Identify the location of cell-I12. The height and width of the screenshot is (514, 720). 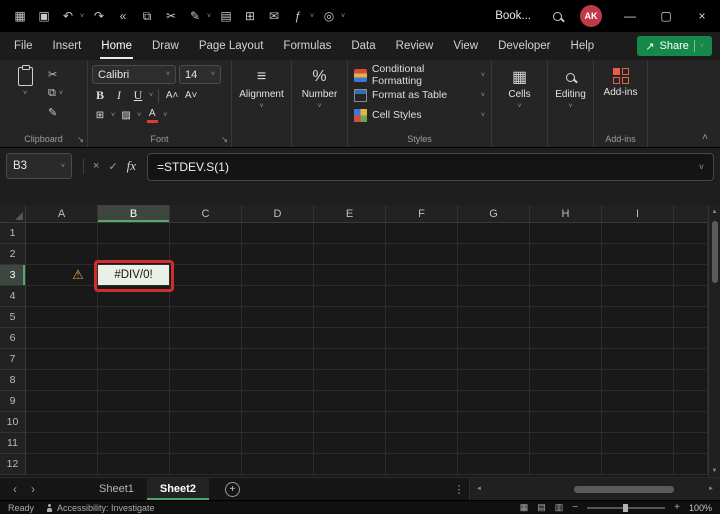
(638, 464).